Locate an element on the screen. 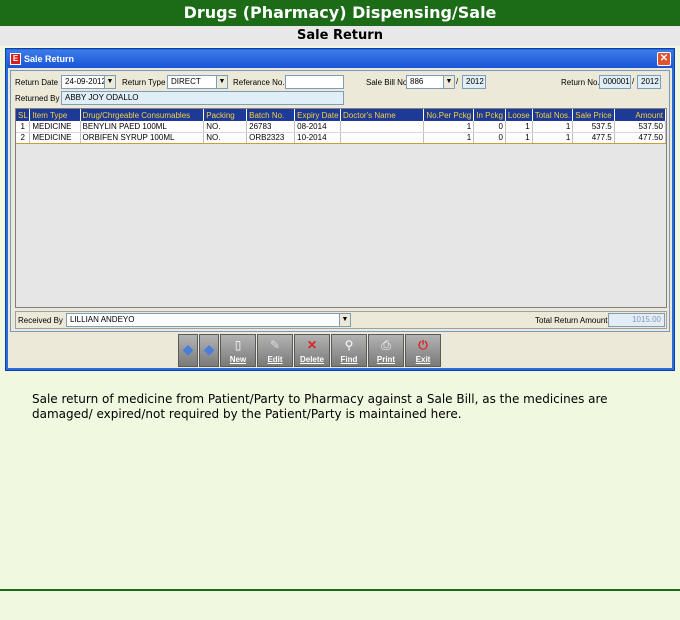  arrow-right-icon: ◆ is located at coordinates (209, 350).